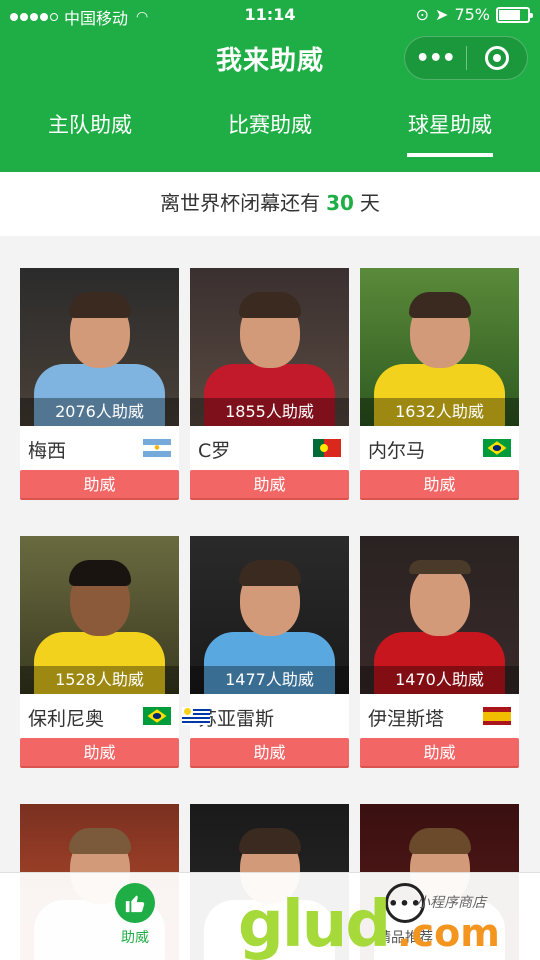 This screenshot has height=960, width=540. What do you see at coordinates (406, 719) in the screenshot?
I see `player-name: 伊涅斯塔` at bounding box center [406, 719].